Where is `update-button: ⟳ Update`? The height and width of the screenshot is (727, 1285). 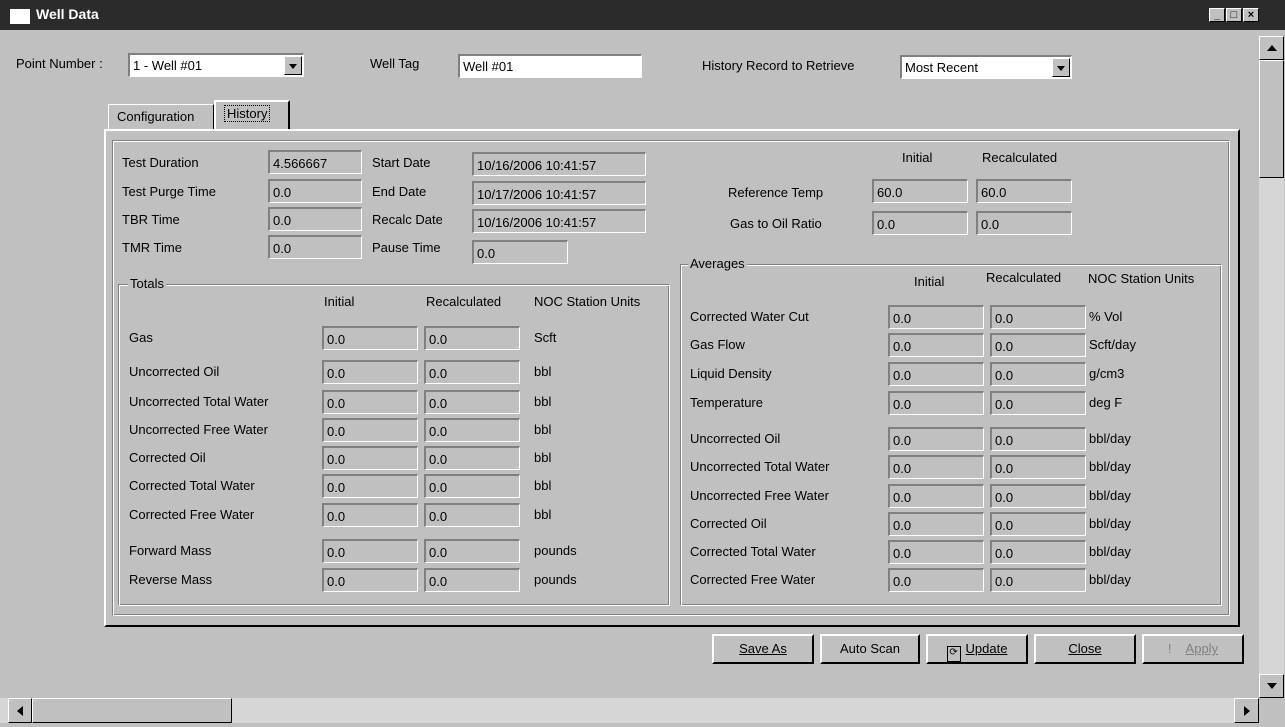 update-button: ⟳ Update is located at coordinates (977, 649).